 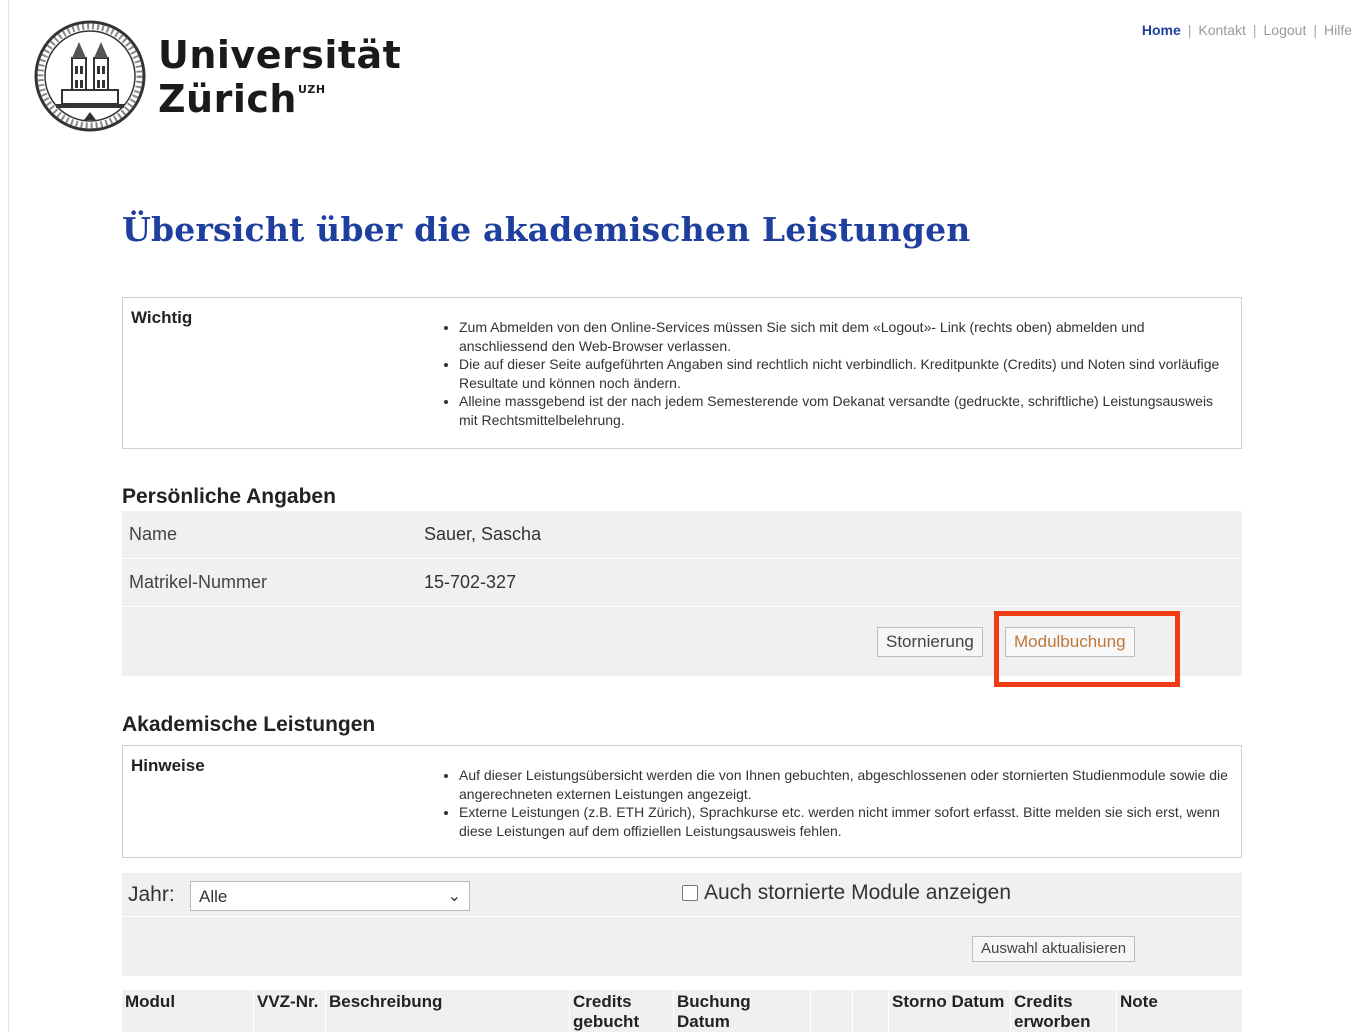 What do you see at coordinates (1338, 30) in the screenshot?
I see `nav-hilfe-link: Hilfe` at bounding box center [1338, 30].